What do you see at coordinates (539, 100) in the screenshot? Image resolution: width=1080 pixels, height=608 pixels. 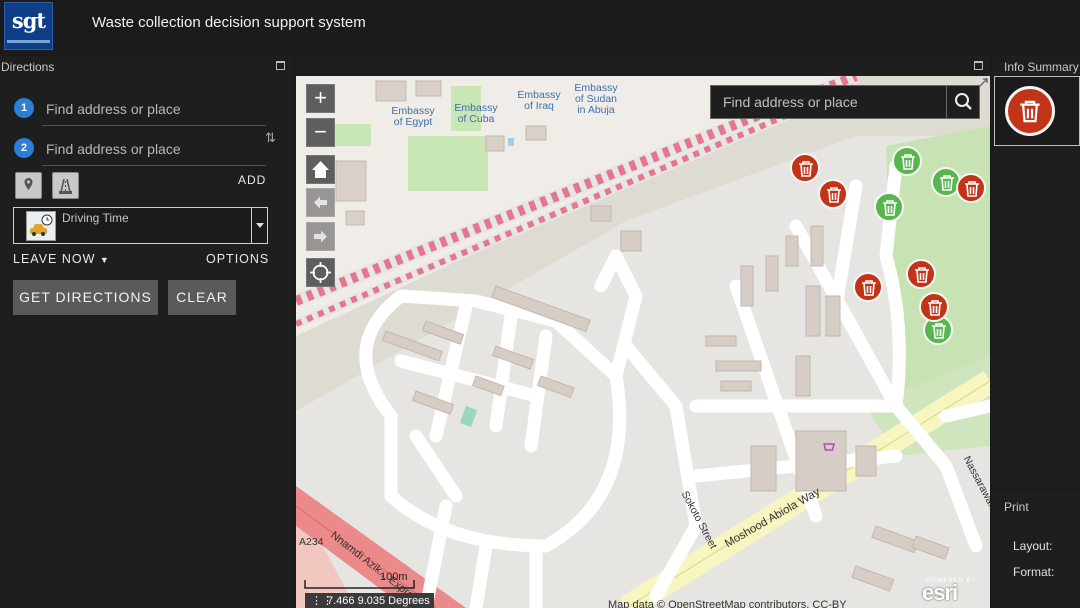 I see `embassy-label-iraq: Embassy of Iraq` at bounding box center [539, 100].